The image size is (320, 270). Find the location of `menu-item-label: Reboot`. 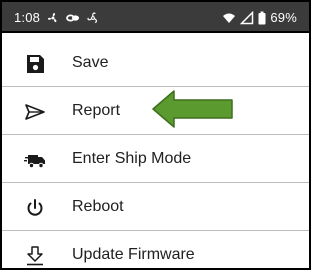

menu-item-label: Reboot is located at coordinates (98, 206).